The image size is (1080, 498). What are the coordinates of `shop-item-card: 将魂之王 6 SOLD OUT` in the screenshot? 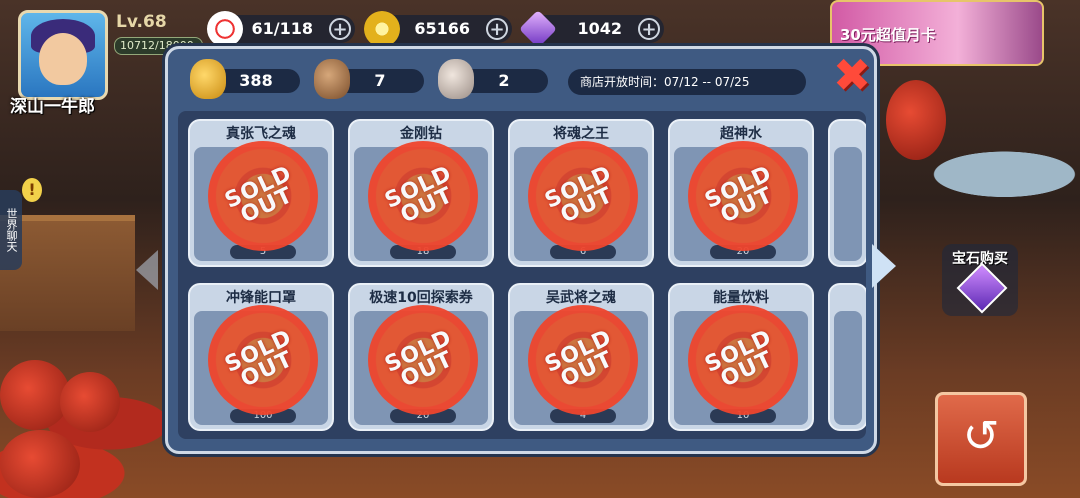 It's located at (581, 193).